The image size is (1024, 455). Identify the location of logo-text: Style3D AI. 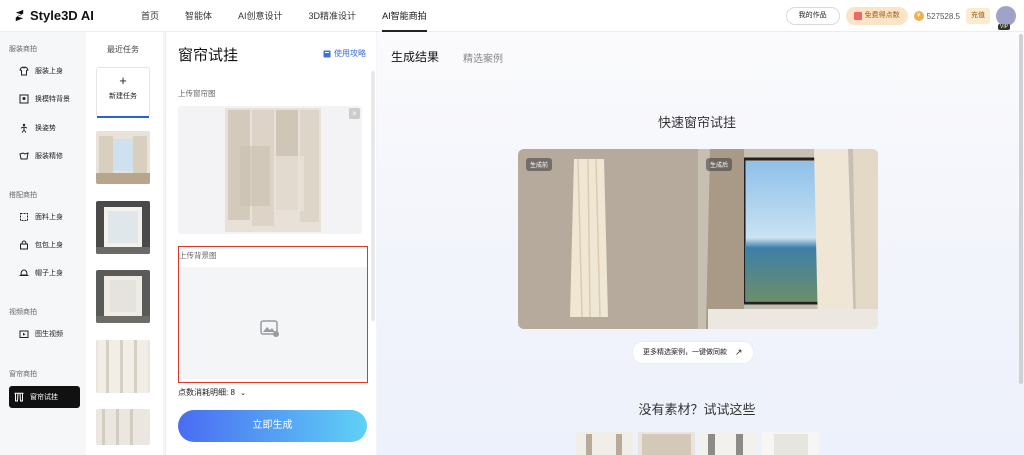
(62, 15).